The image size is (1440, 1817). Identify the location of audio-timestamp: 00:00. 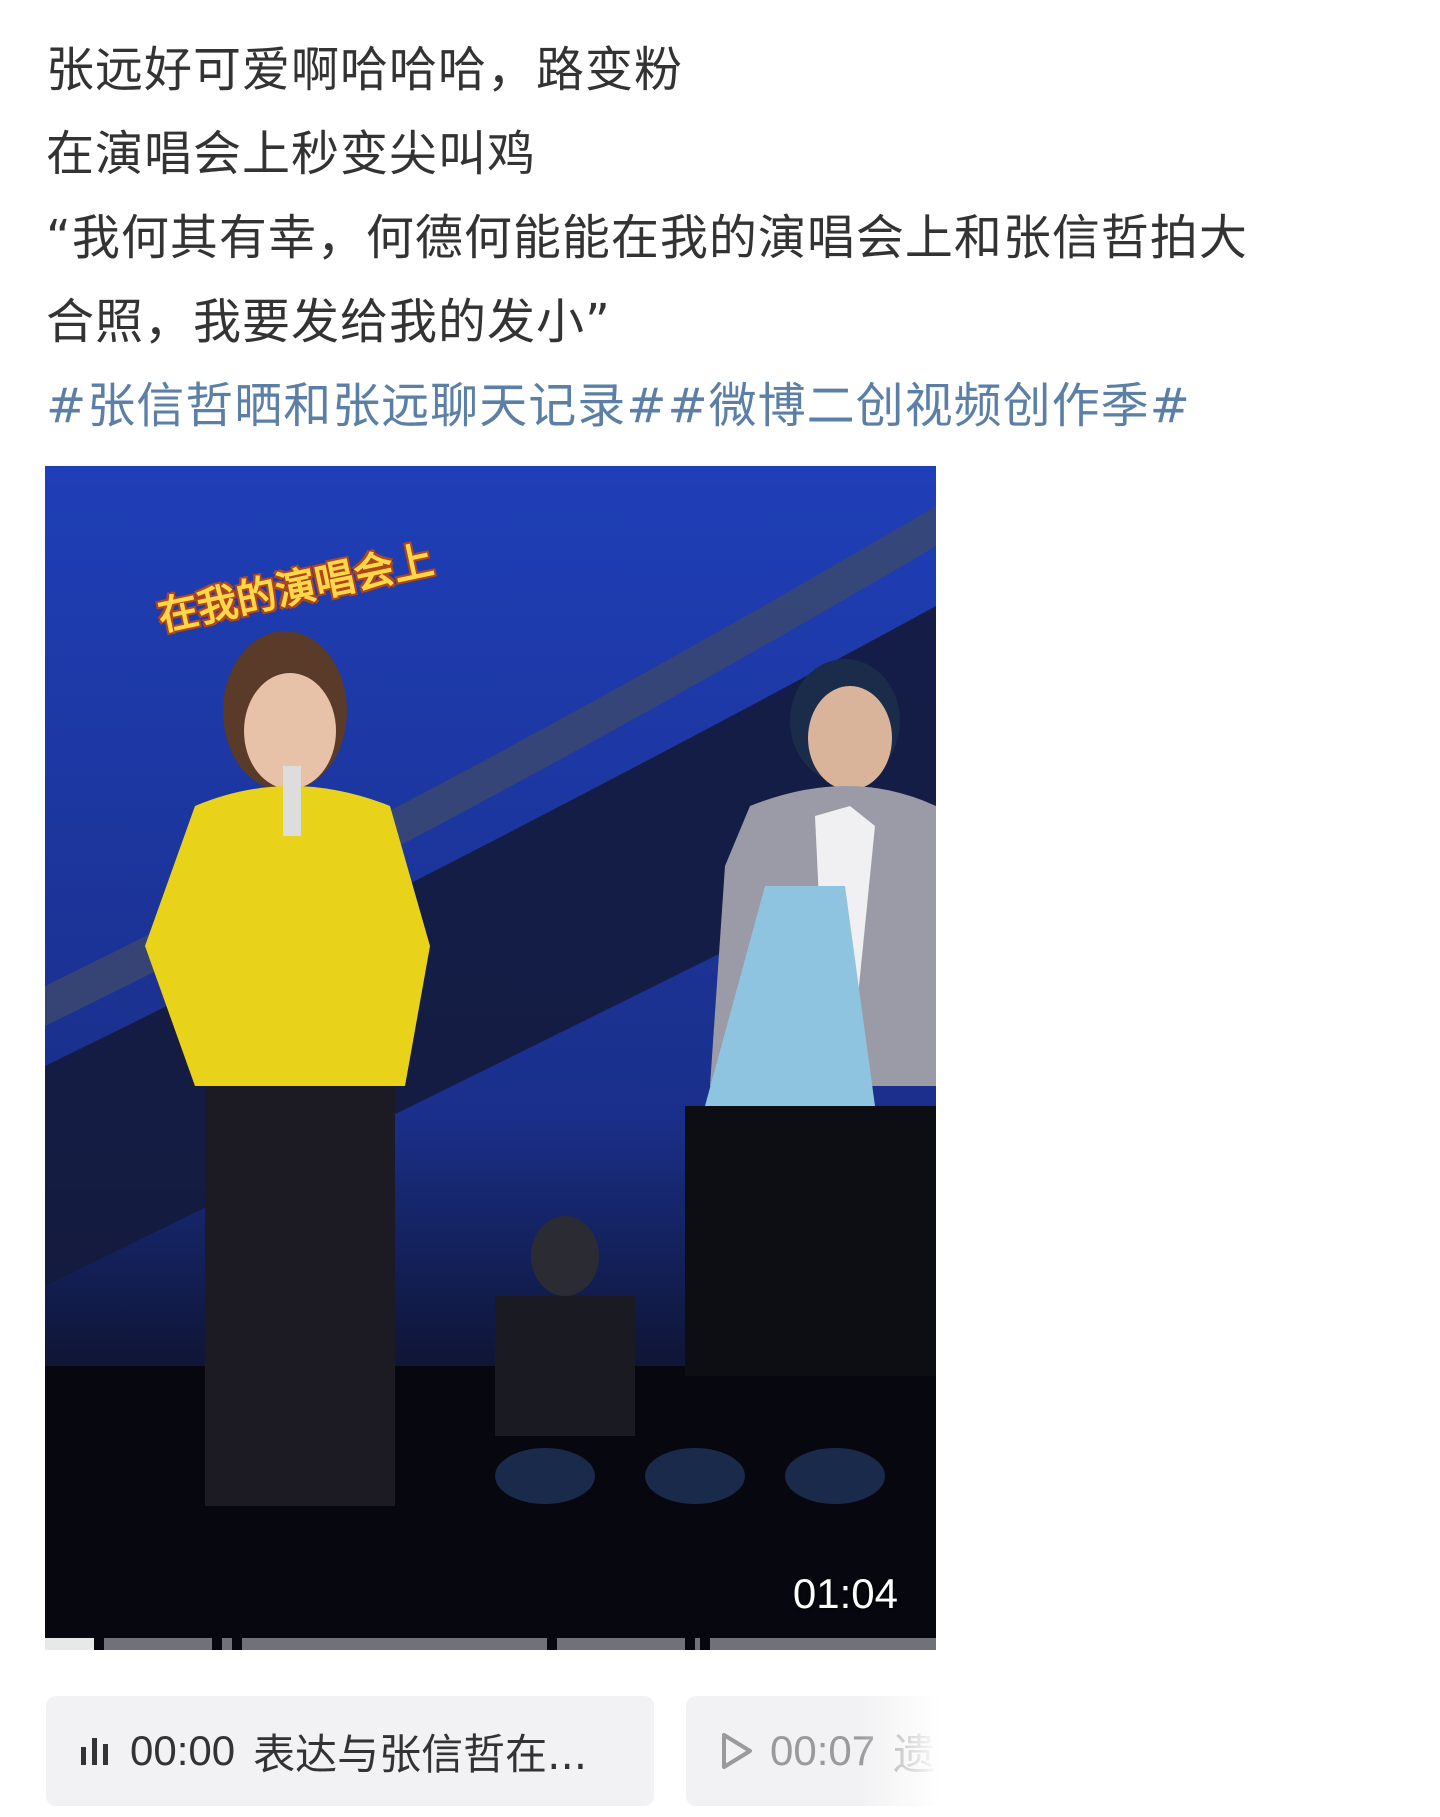
(183, 1750).